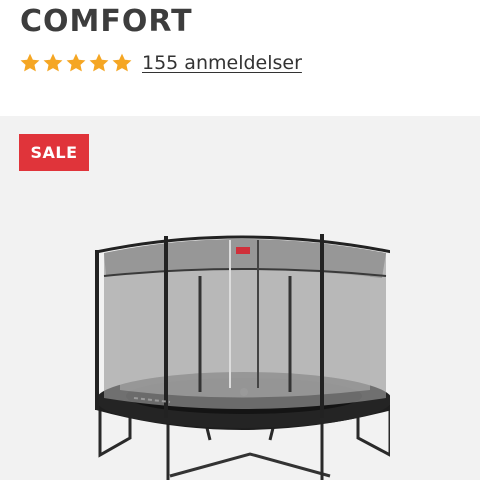  I want to click on star-rating, so click(76, 63).